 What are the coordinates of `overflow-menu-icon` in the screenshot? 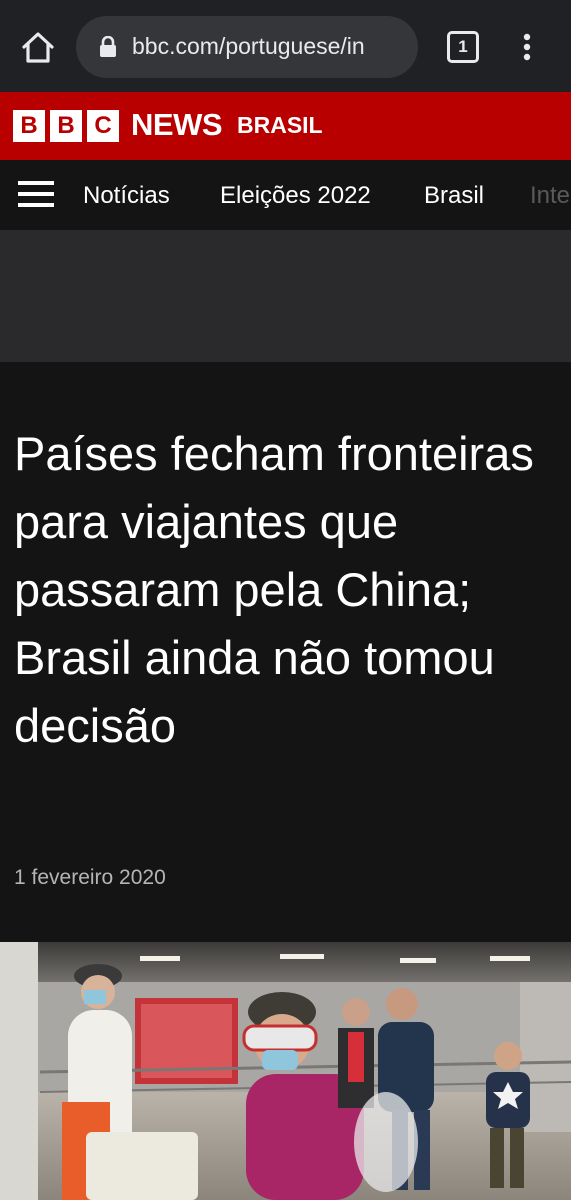 It's located at (527, 48).